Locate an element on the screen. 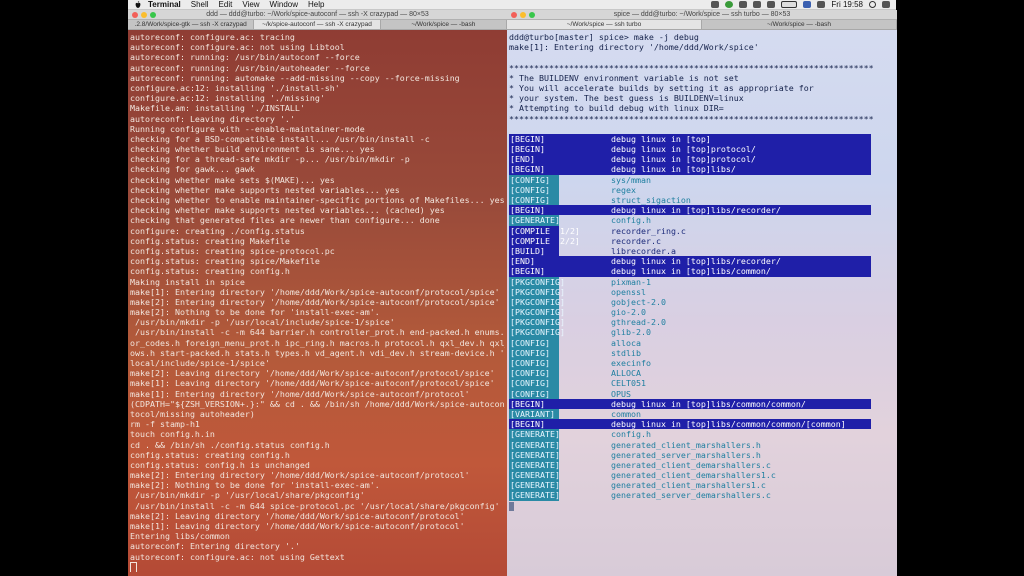 Image resolution: width=1024 pixels, height=576 pixels. dropbox-icon is located at coordinates (715, 4).